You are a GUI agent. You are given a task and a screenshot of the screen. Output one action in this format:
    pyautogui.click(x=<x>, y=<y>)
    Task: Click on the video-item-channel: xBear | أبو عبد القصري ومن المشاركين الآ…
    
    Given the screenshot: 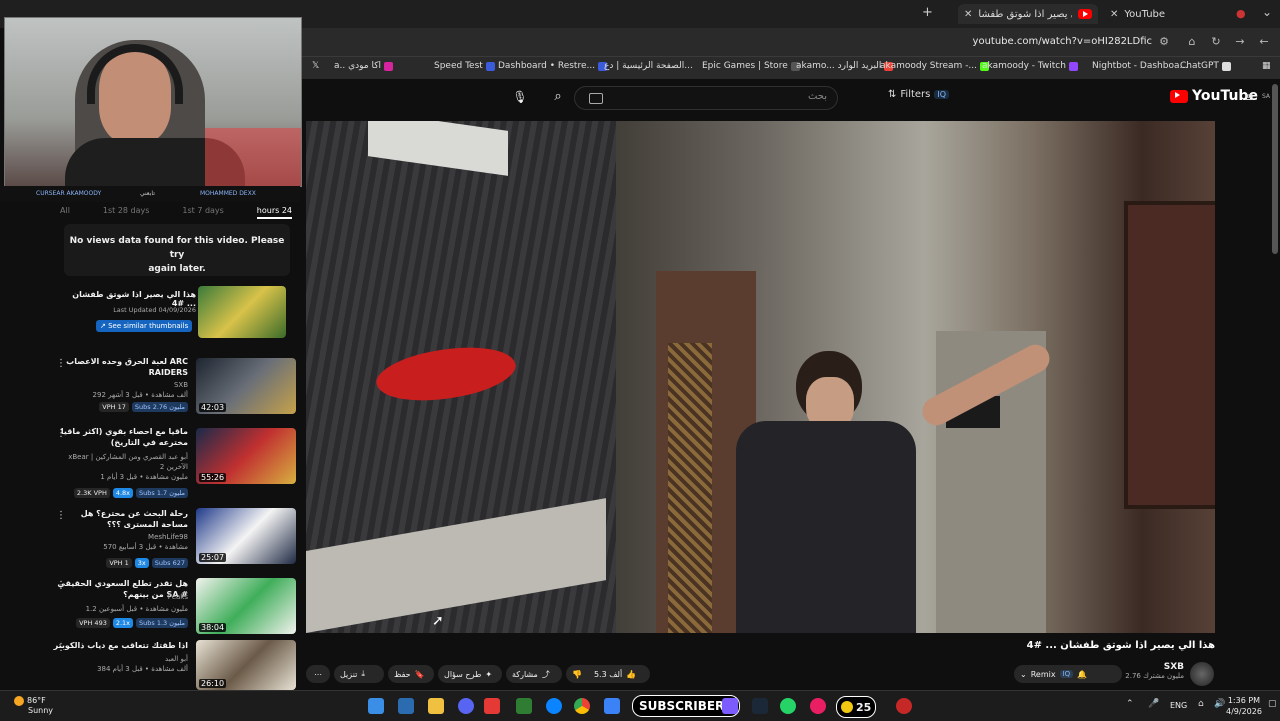 What is the action you would take?
    pyautogui.click(x=128, y=462)
    